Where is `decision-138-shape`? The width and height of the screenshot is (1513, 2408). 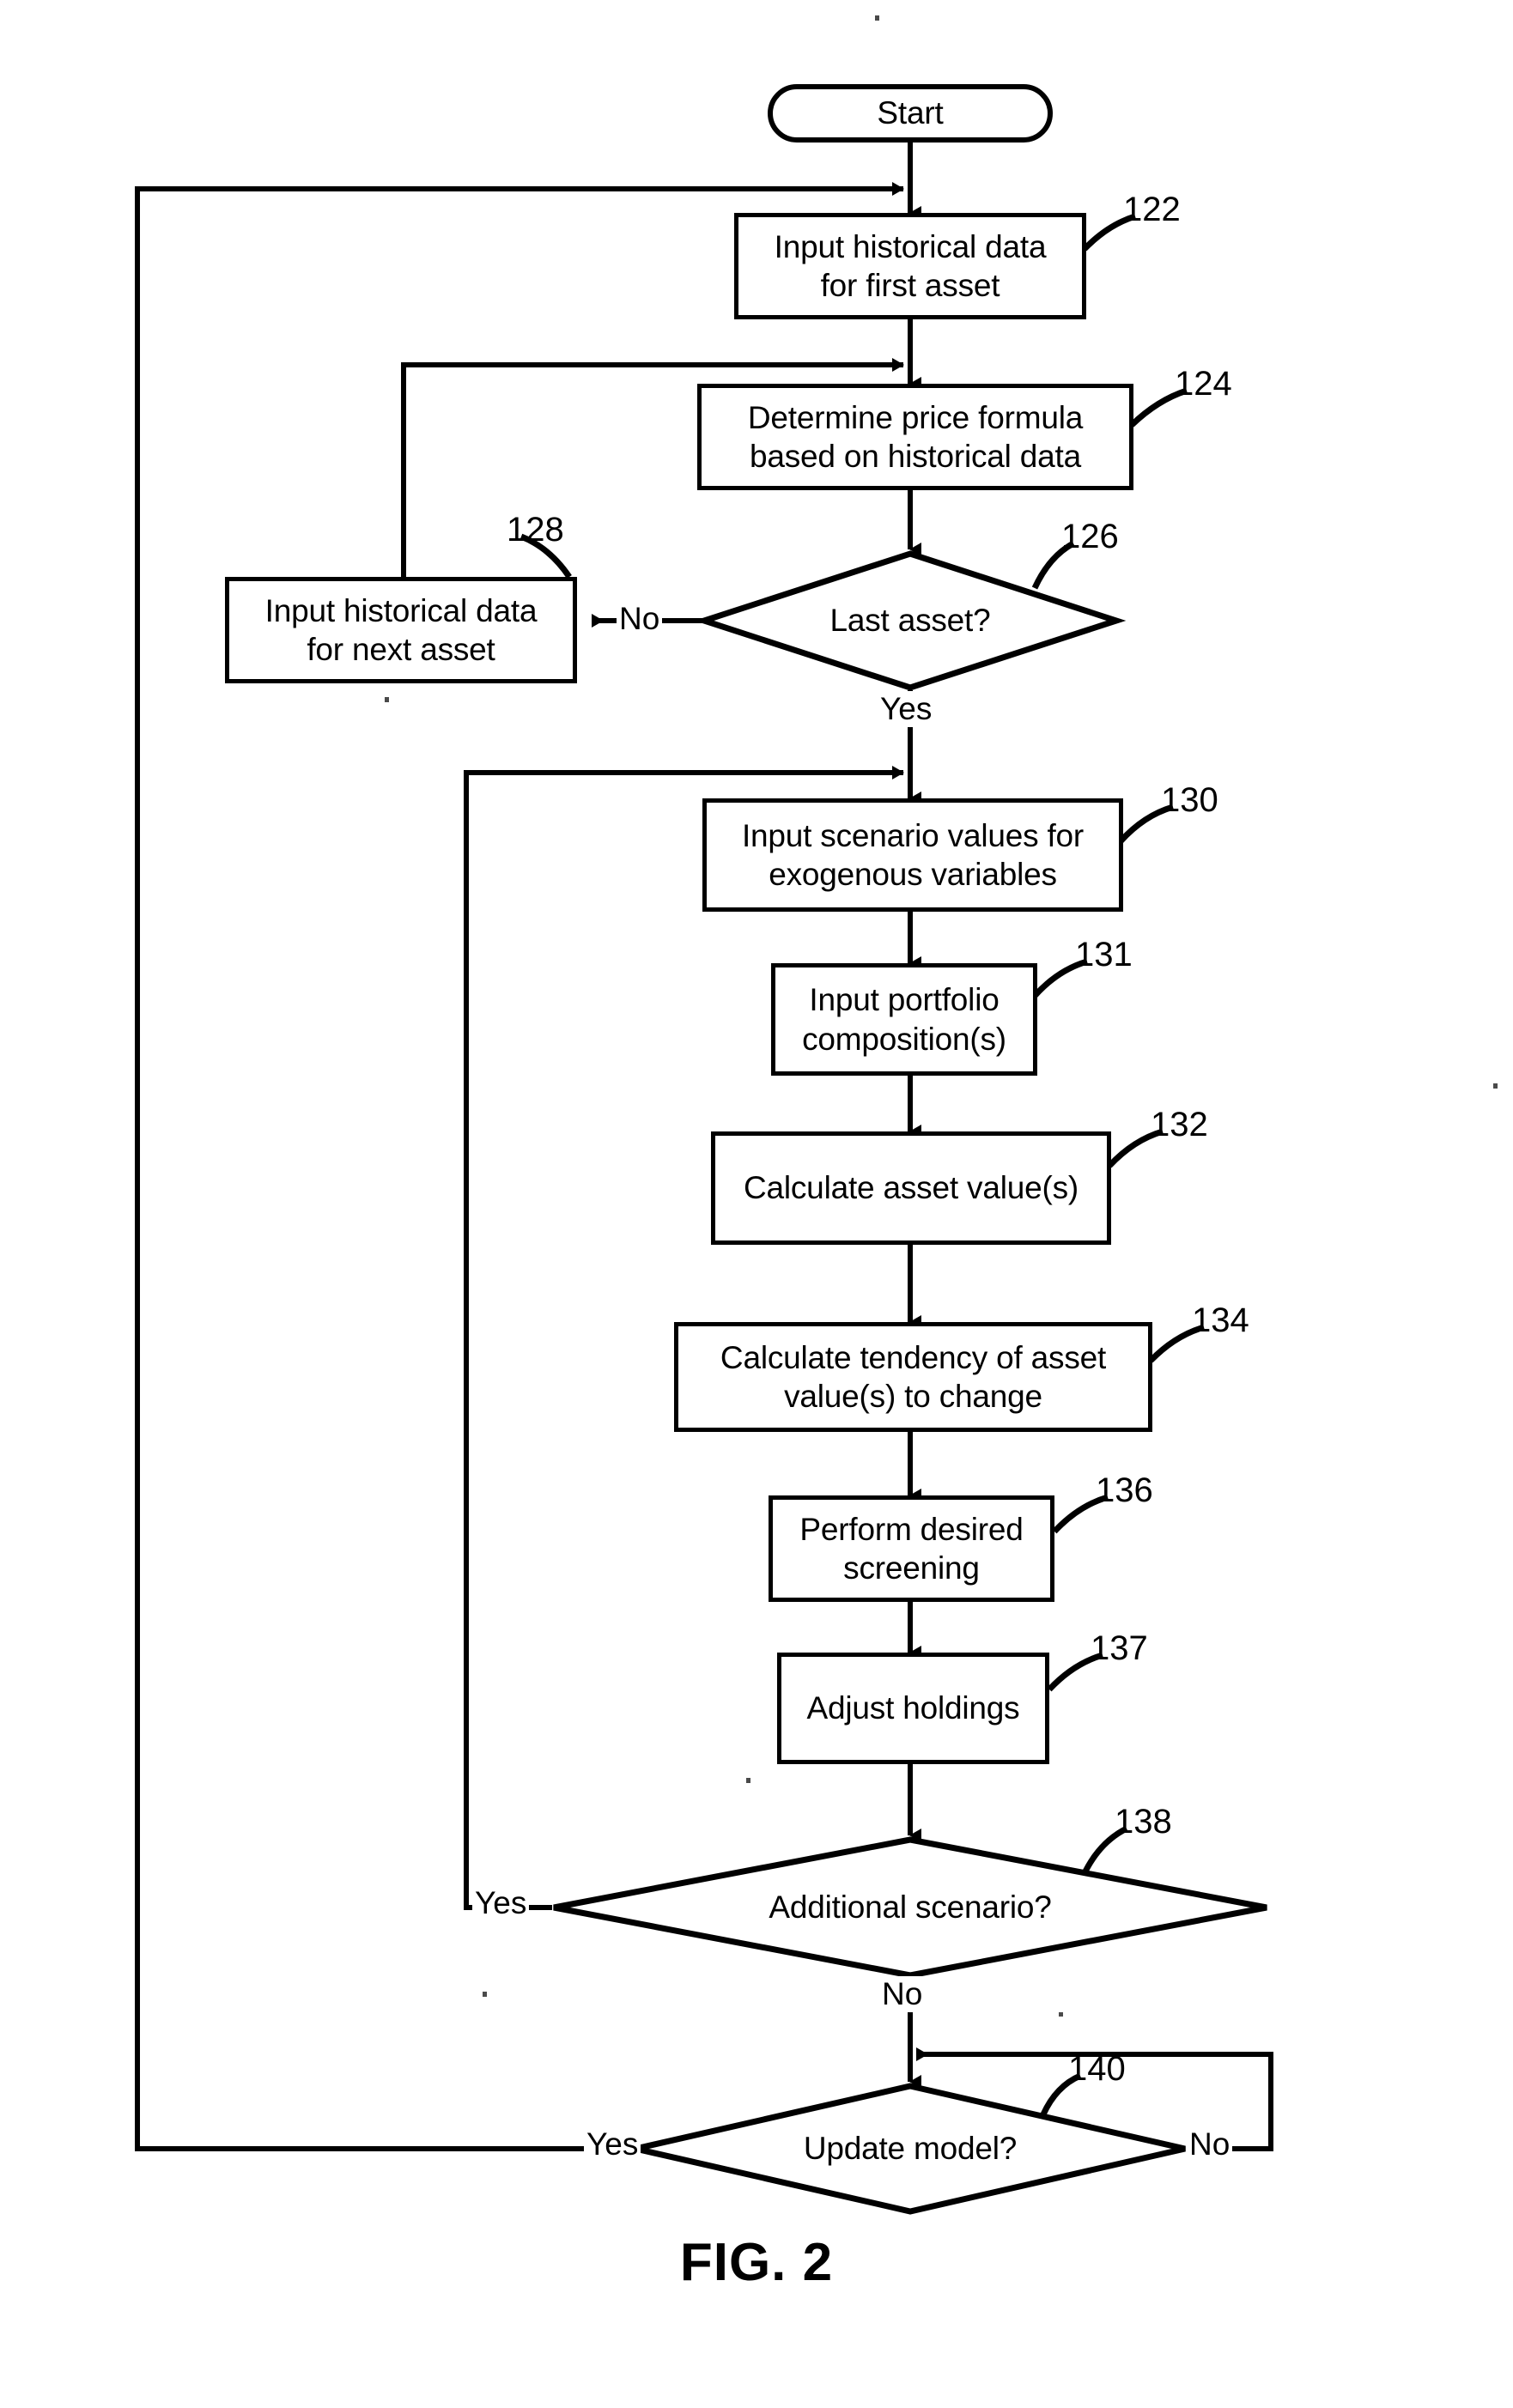
decision-138-shape is located at coordinates (910, 1907).